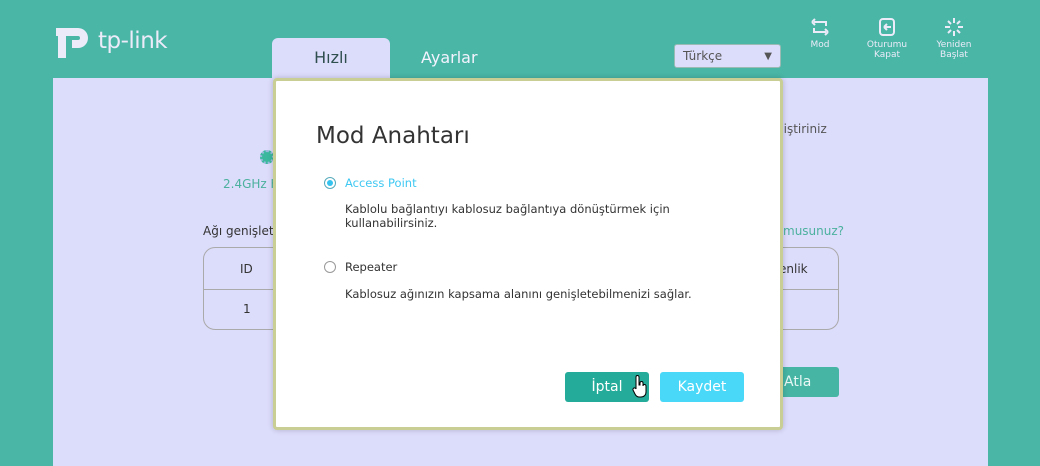 The image size is (1040, 466). Describe the element at coordinates (727, 56) in the screenshot. I see `language-select: Türkçe ▼` at that location.